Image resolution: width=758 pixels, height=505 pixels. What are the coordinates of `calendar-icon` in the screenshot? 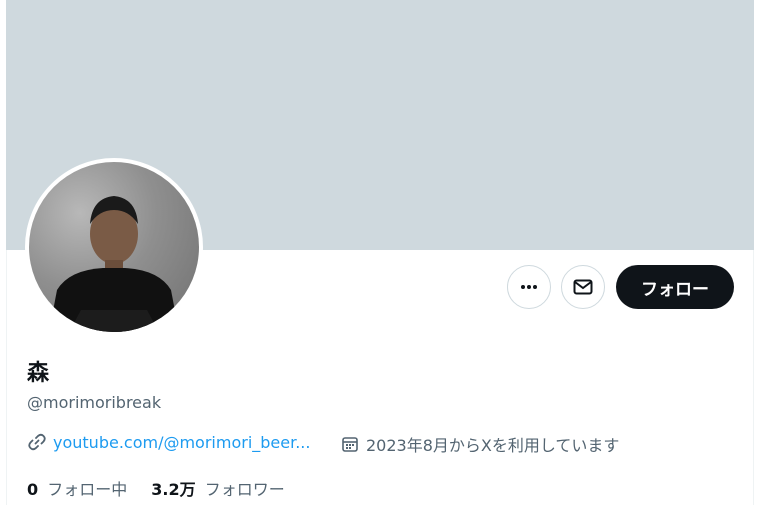 It's located at (350, 444).